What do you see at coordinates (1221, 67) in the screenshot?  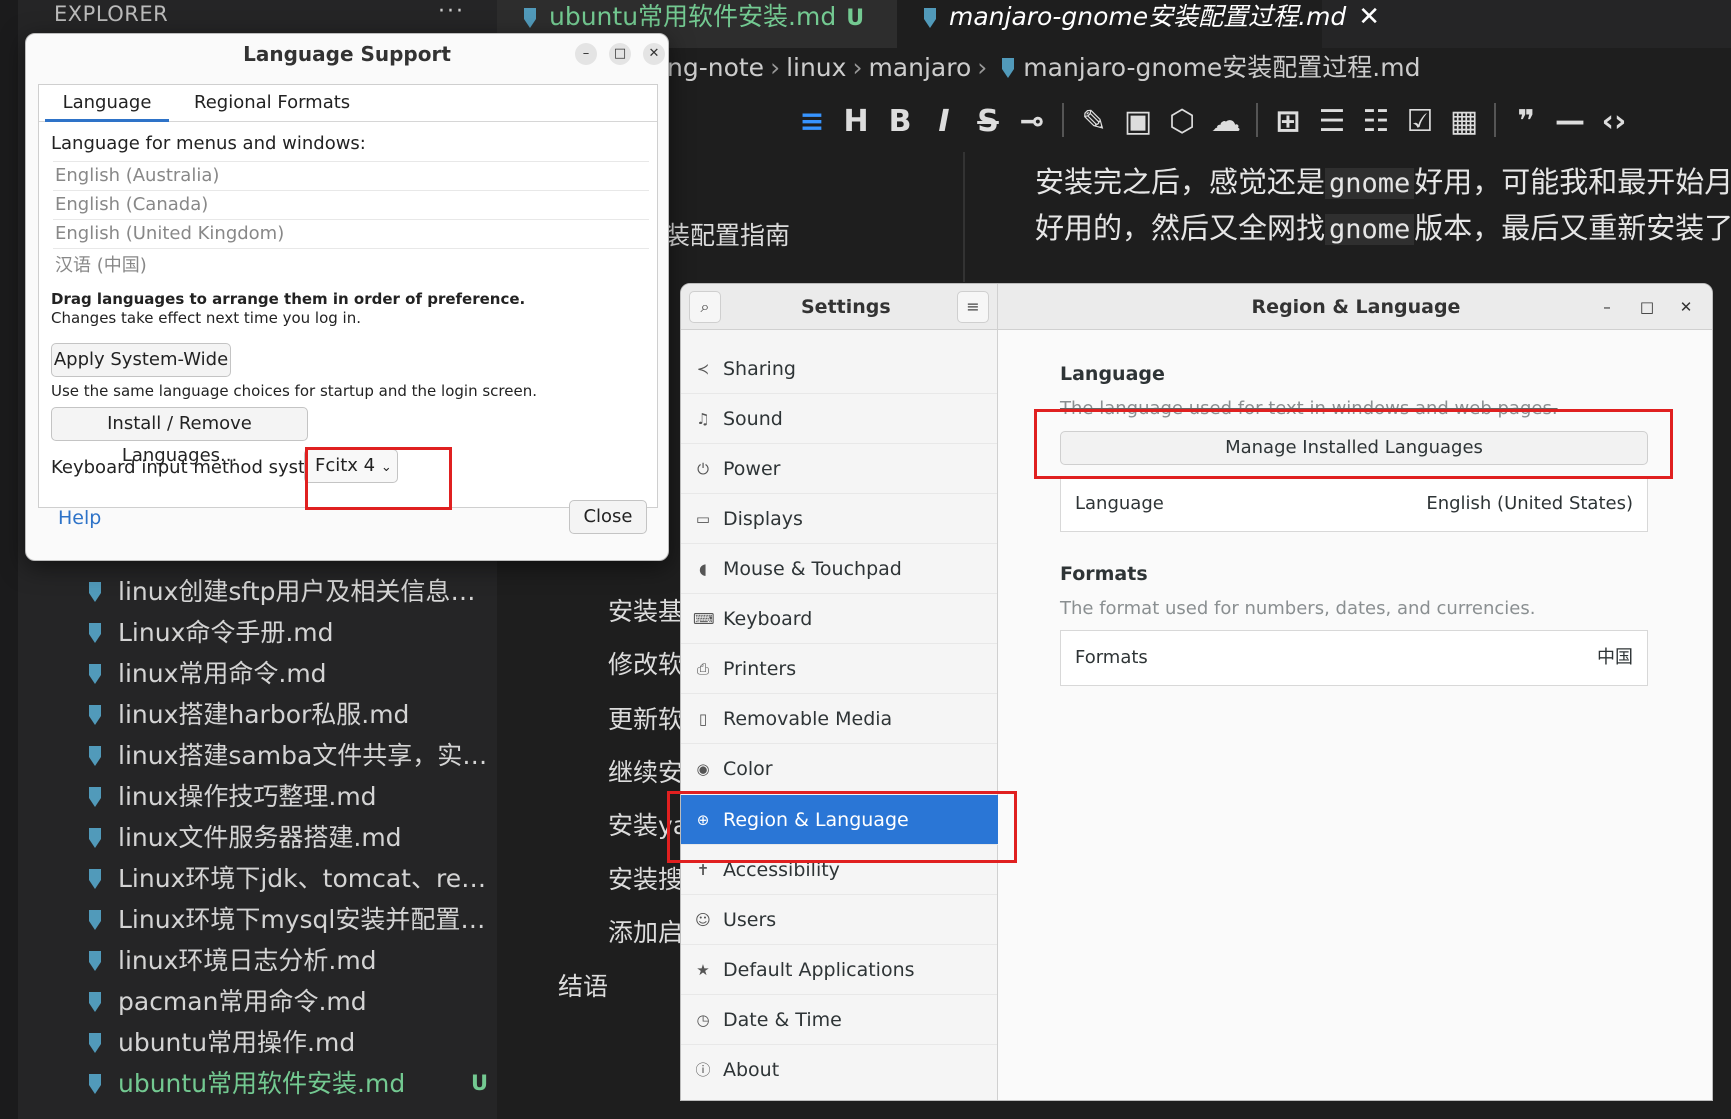 I see `breadcrumb-item: manjaro-gnome安装配置过程.md` at bounding box center [1221, 67].